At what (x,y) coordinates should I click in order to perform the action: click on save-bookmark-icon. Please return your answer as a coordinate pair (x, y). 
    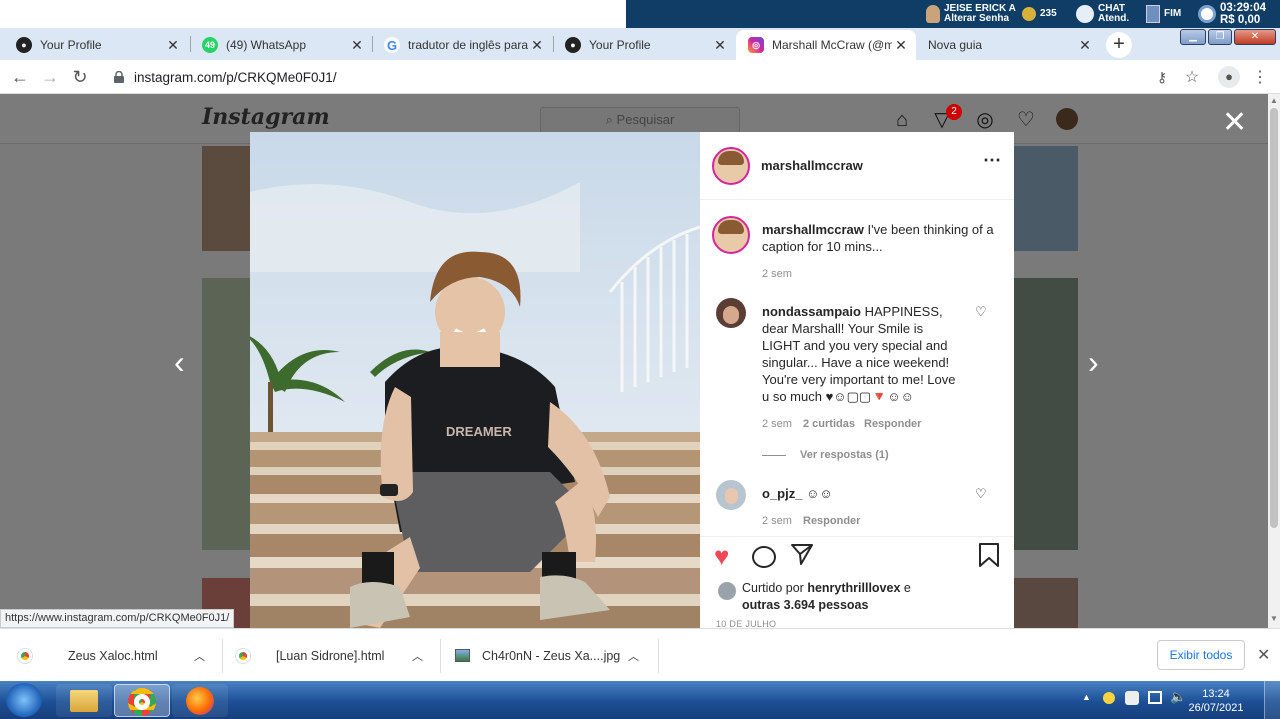
    Looking at the image, I should click on (989, 557).